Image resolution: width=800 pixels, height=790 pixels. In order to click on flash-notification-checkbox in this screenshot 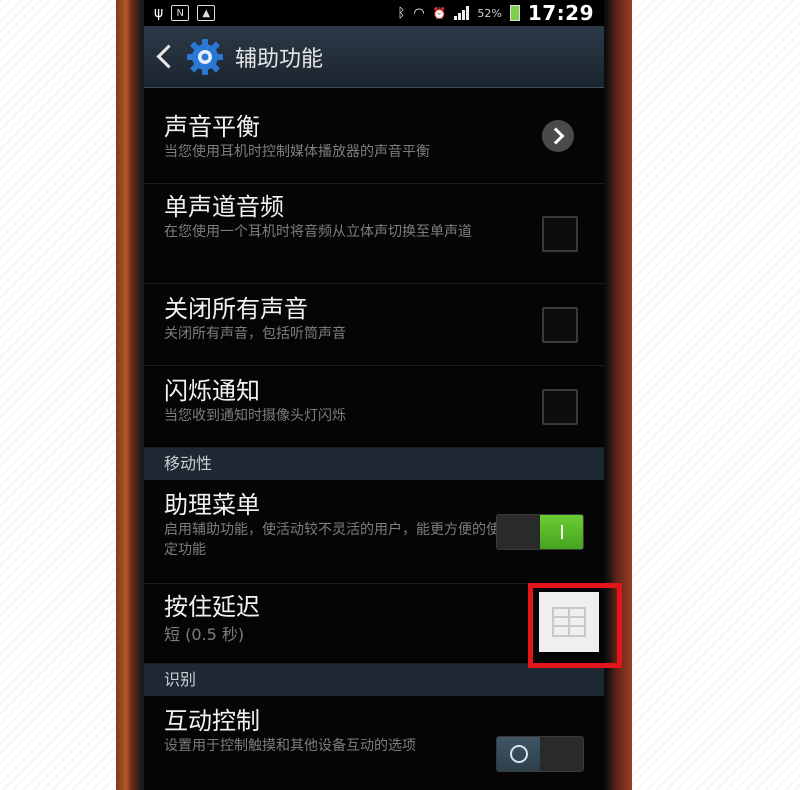, I will do `click(560, 406)`.